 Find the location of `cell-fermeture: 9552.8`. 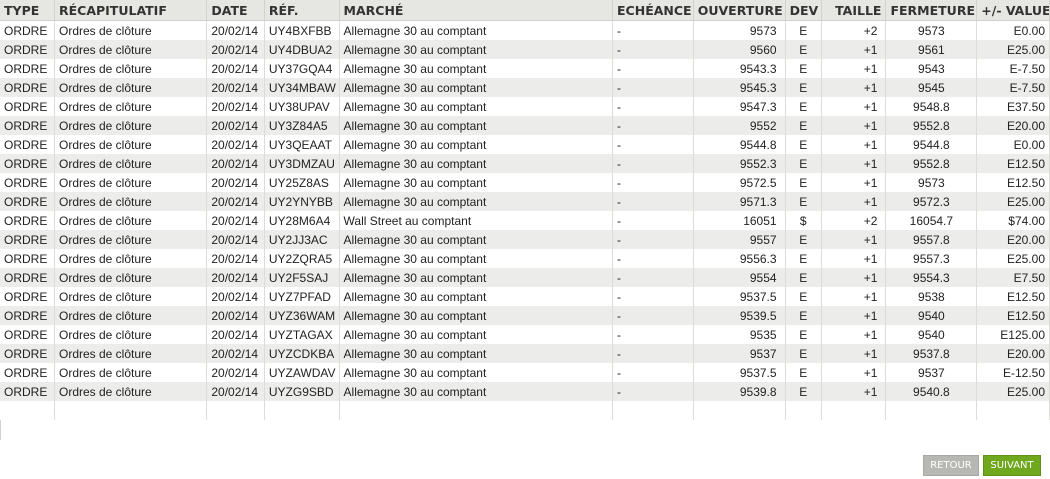

cell-fermeture: 9552.8 is located at coordinates (931, 163).